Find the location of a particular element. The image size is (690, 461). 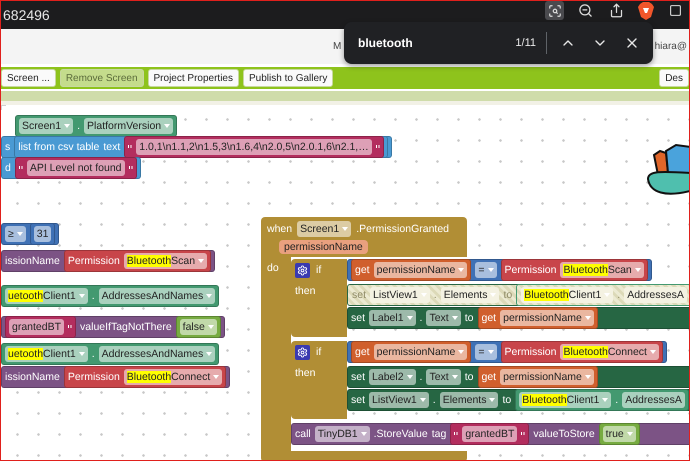

code-block: set Label1 . Text to get permissionName is located at coordinates (518, 318).